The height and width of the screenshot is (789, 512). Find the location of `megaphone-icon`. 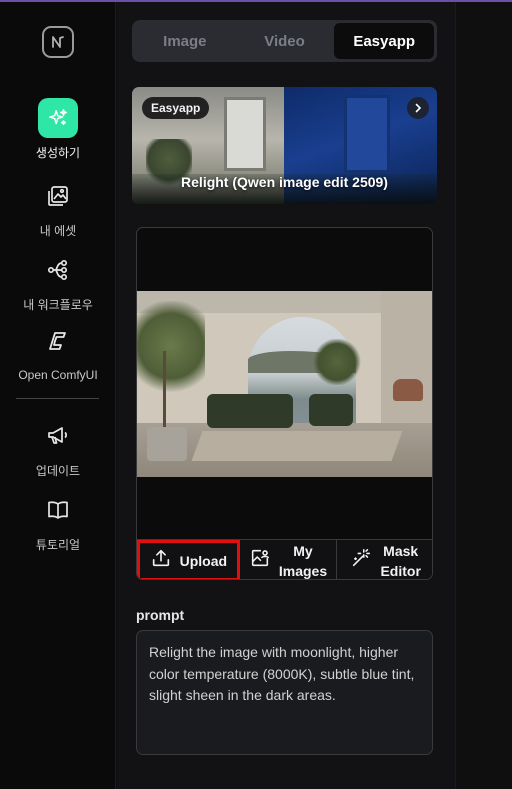

megaphone-icon is located at coordinates (58, 436).